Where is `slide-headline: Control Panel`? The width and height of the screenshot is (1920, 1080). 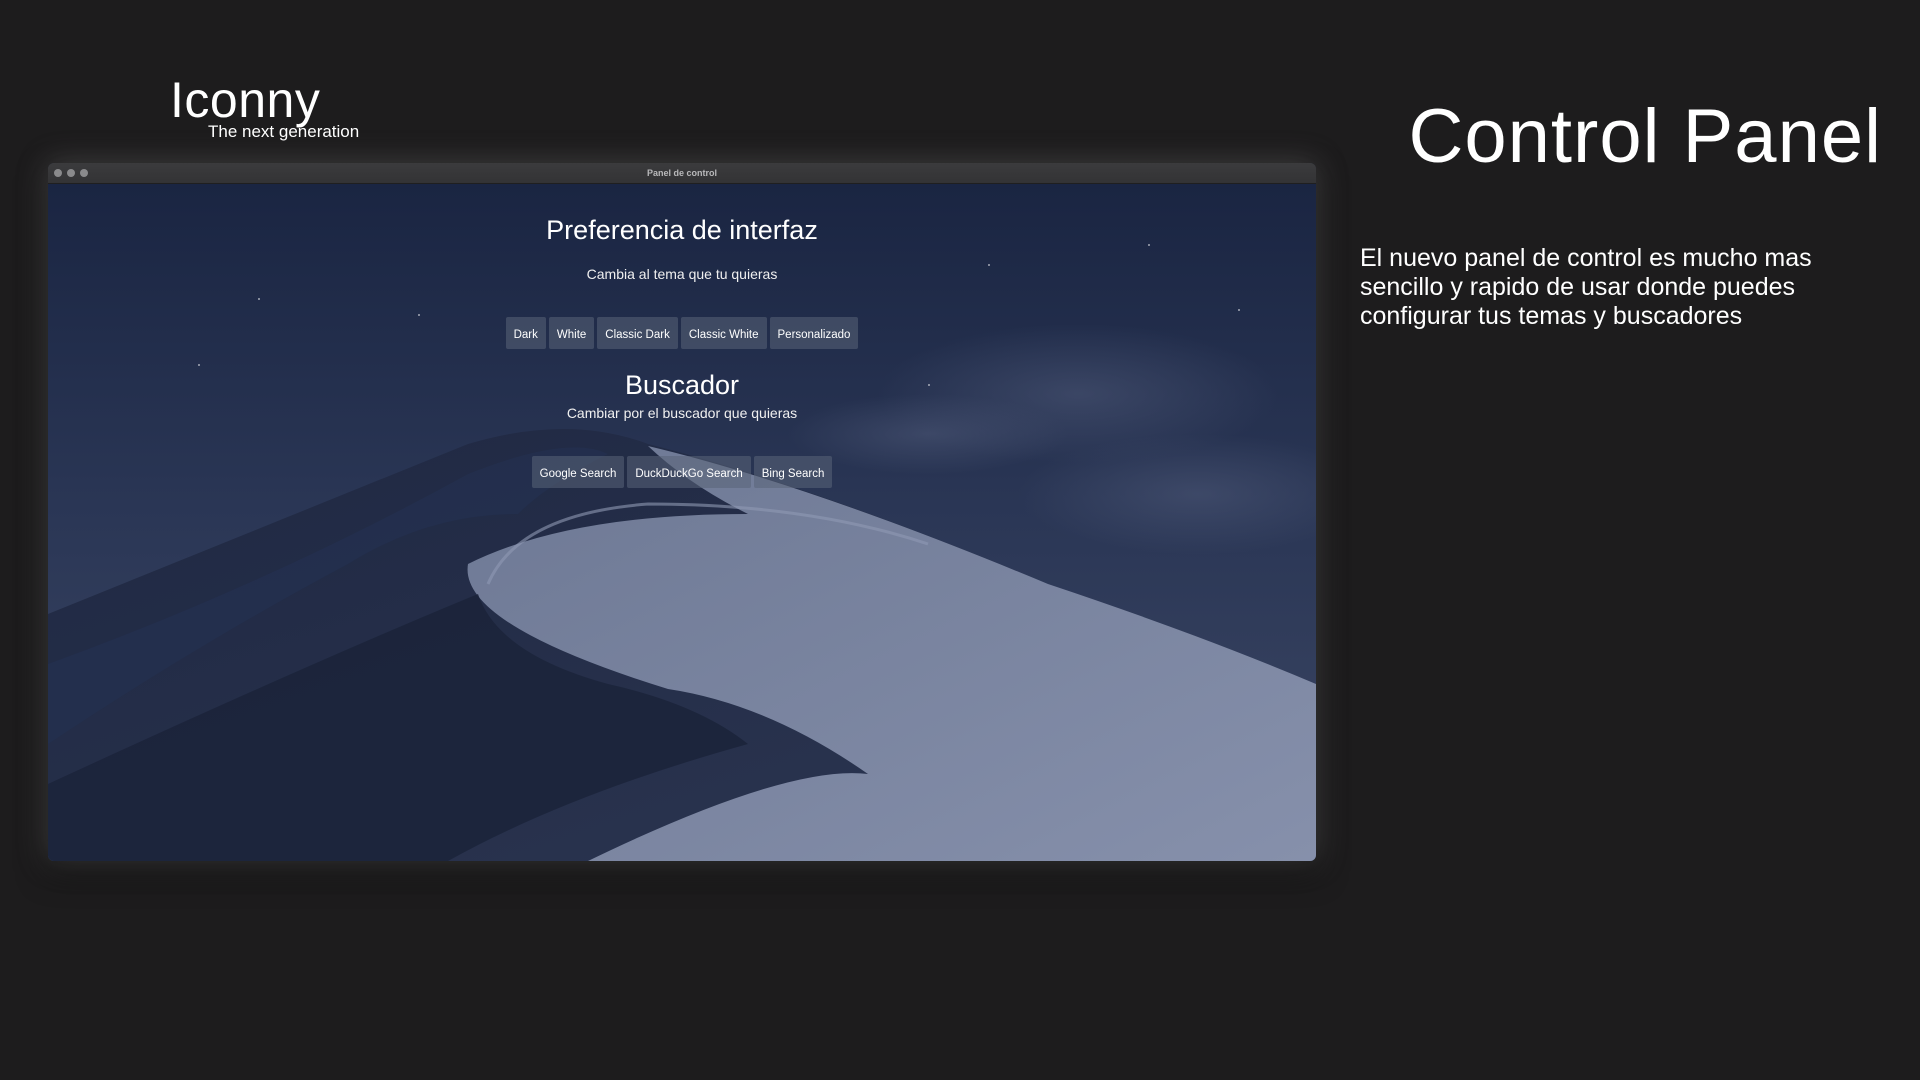
slide-headline: Control Panel is located at coordinates (1645, 136).